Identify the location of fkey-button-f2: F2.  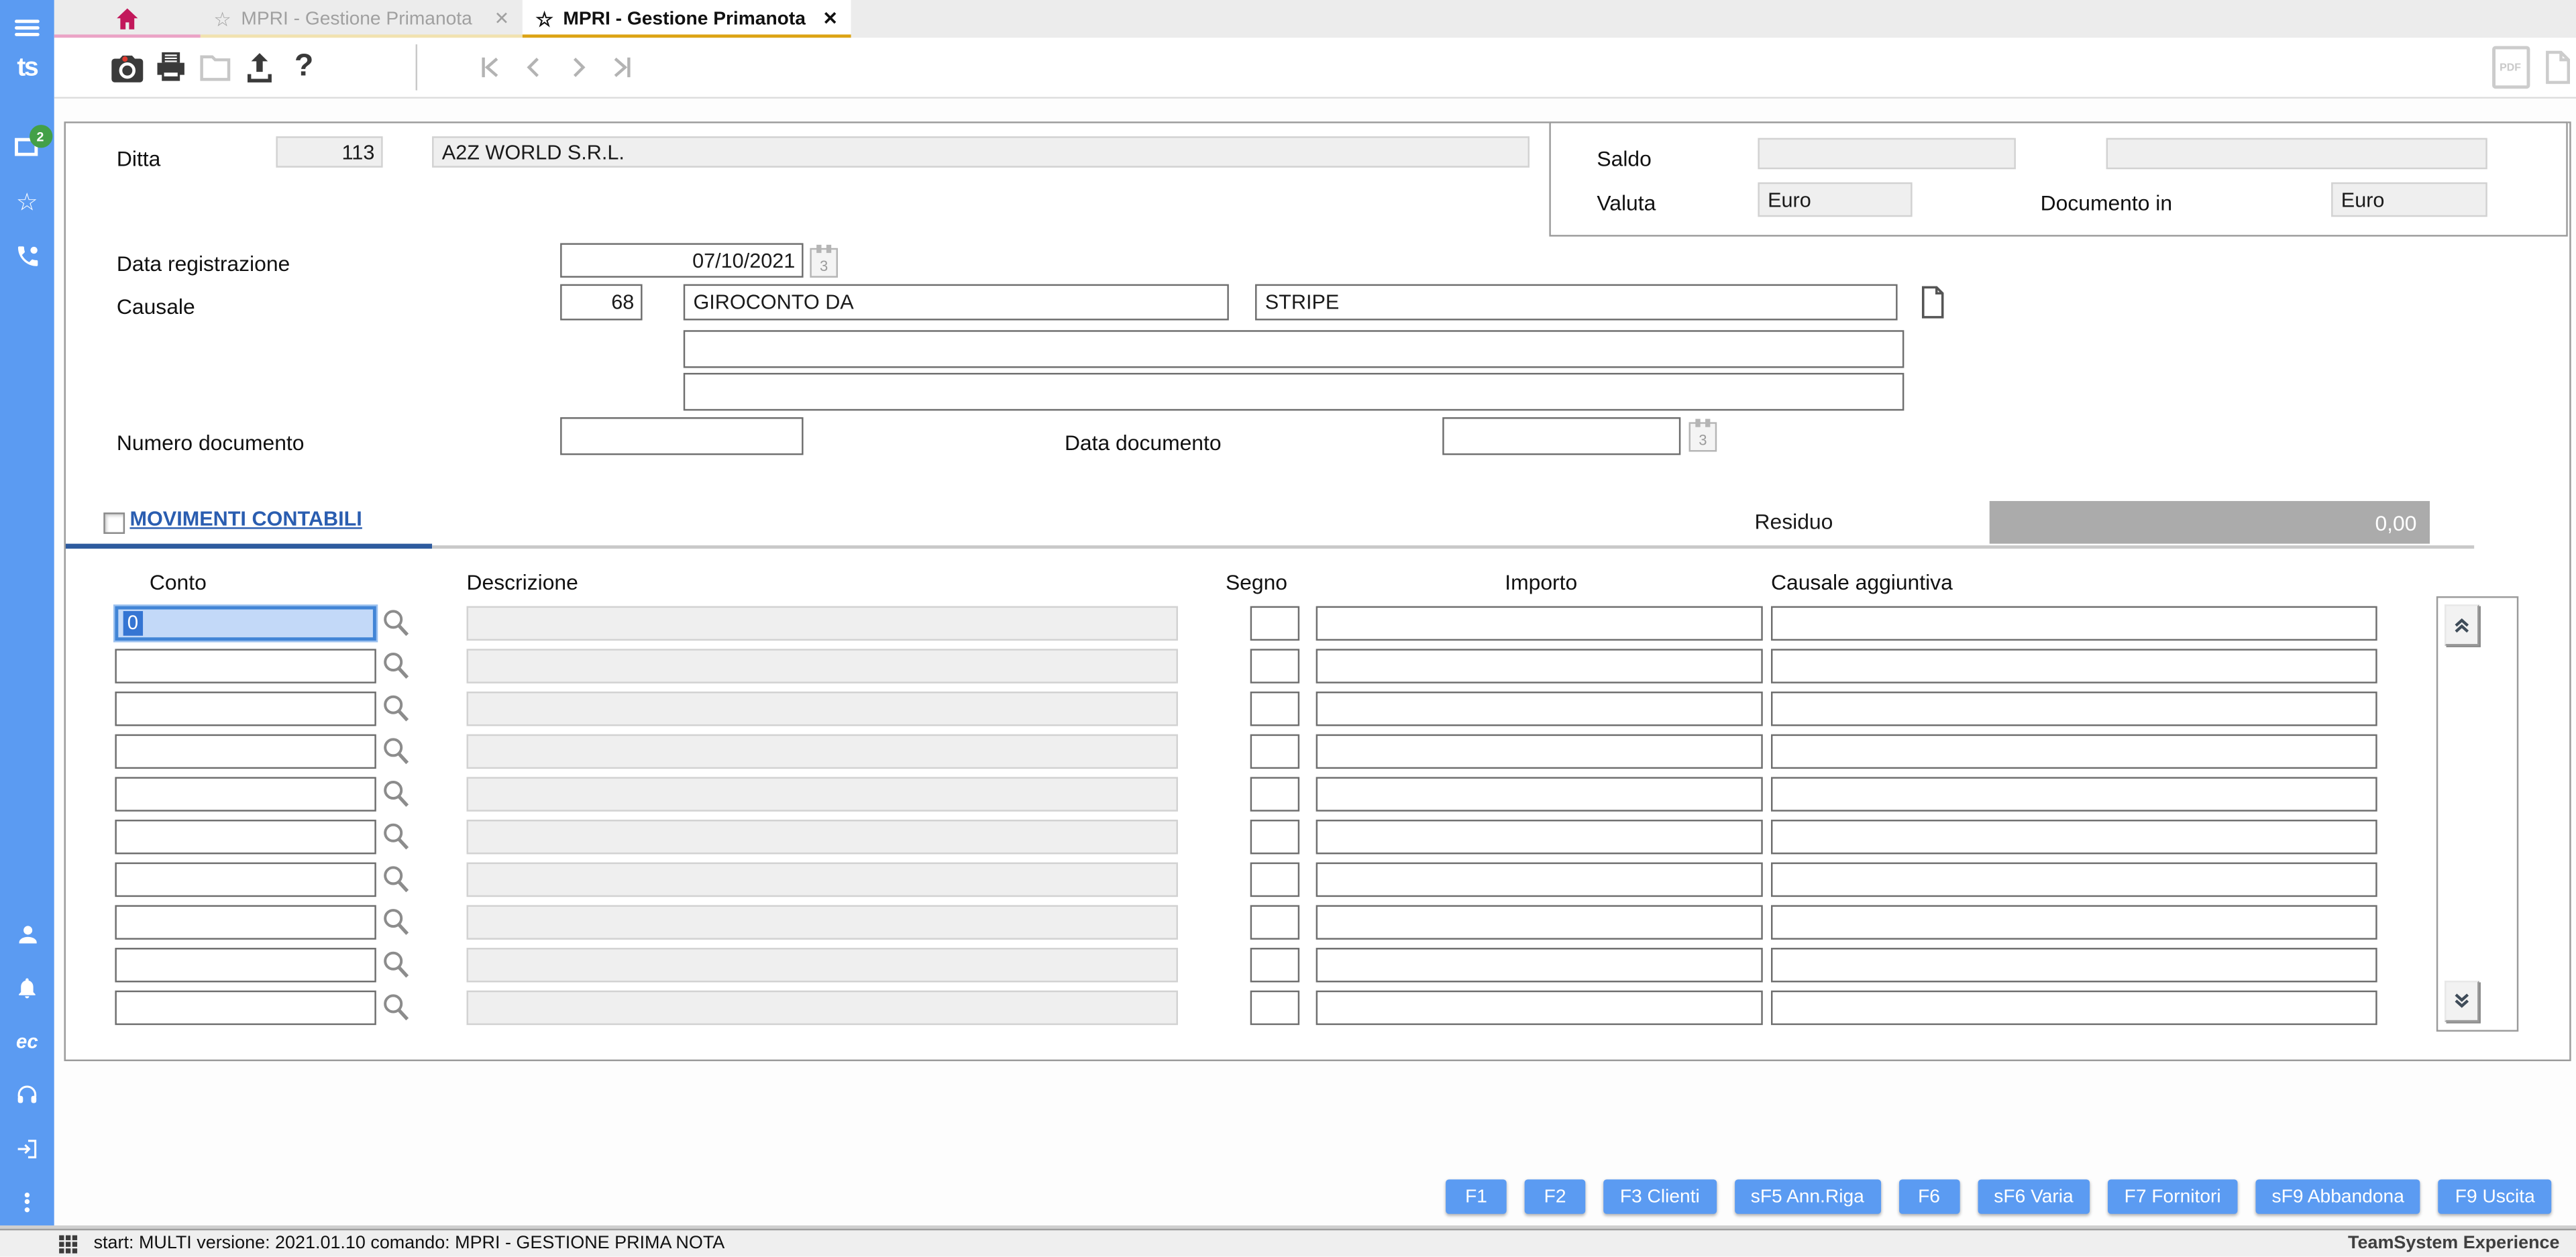
(1555, 1196).